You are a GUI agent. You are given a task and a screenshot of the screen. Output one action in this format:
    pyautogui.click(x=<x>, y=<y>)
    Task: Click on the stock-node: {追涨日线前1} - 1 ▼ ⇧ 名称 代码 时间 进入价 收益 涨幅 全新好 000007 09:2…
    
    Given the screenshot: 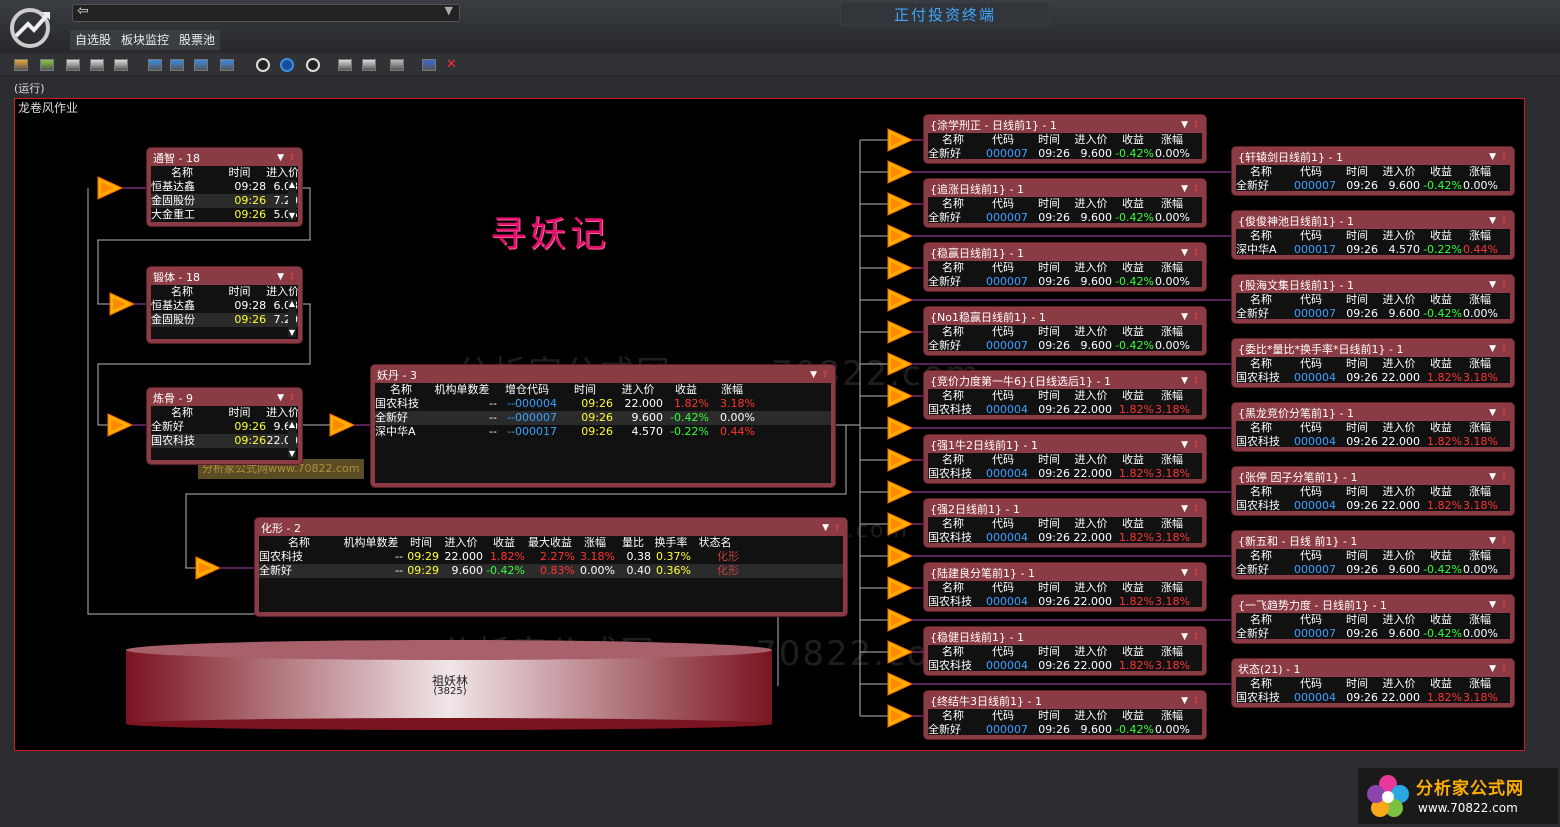 What is the action you would take?
    pyautogui.click(x=1065, y=203)
    